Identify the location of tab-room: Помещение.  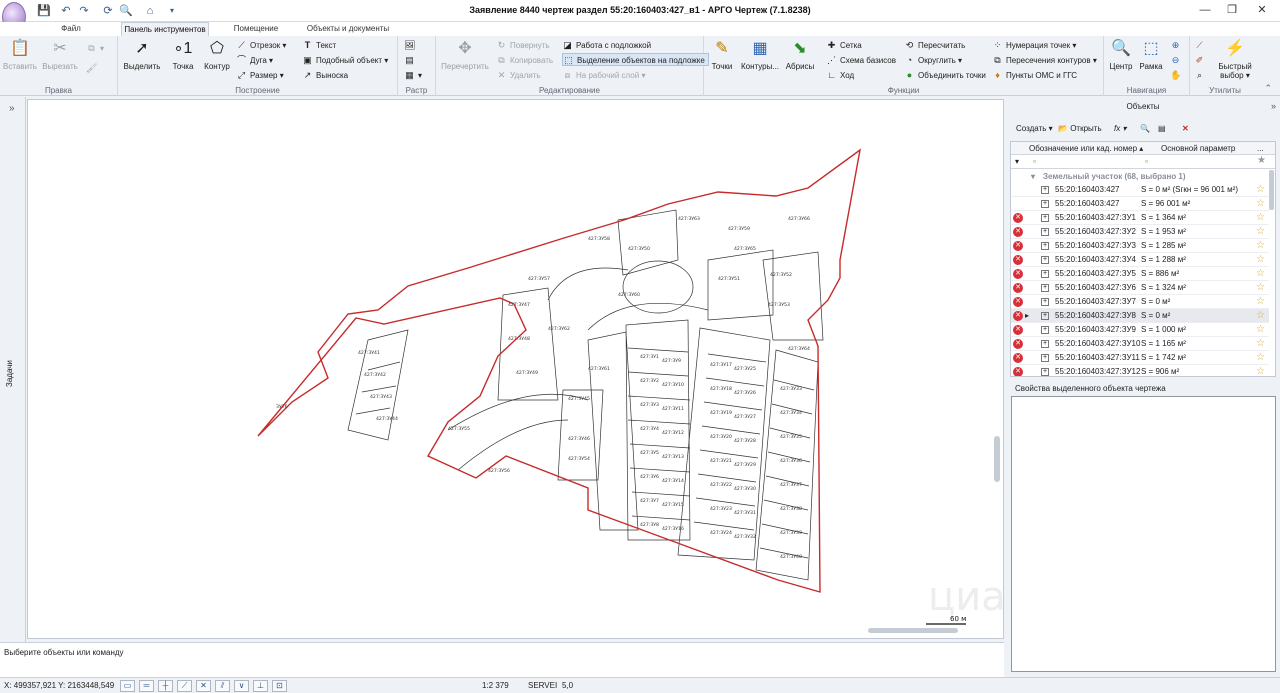
(256, 29).